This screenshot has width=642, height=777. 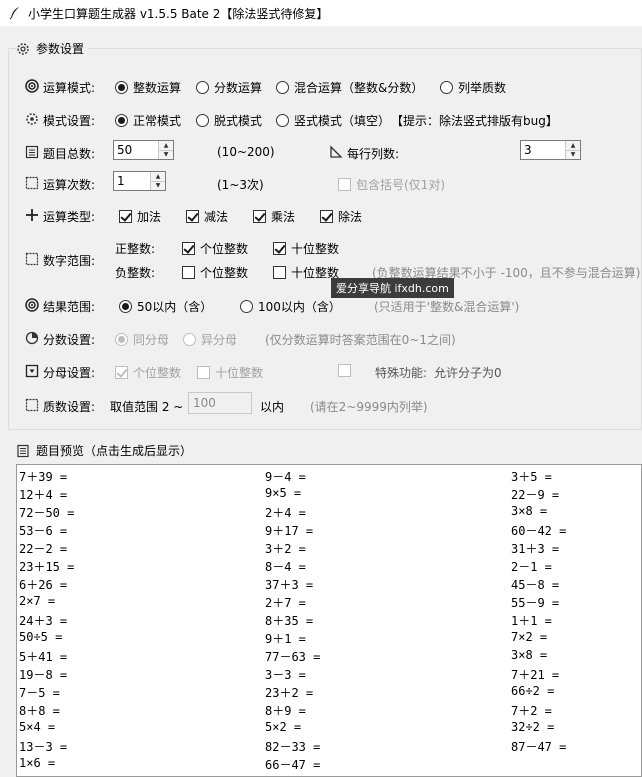 I want to click on ops-count-spinbox: 1 ▲ ▼, so click(x=139, y=181).